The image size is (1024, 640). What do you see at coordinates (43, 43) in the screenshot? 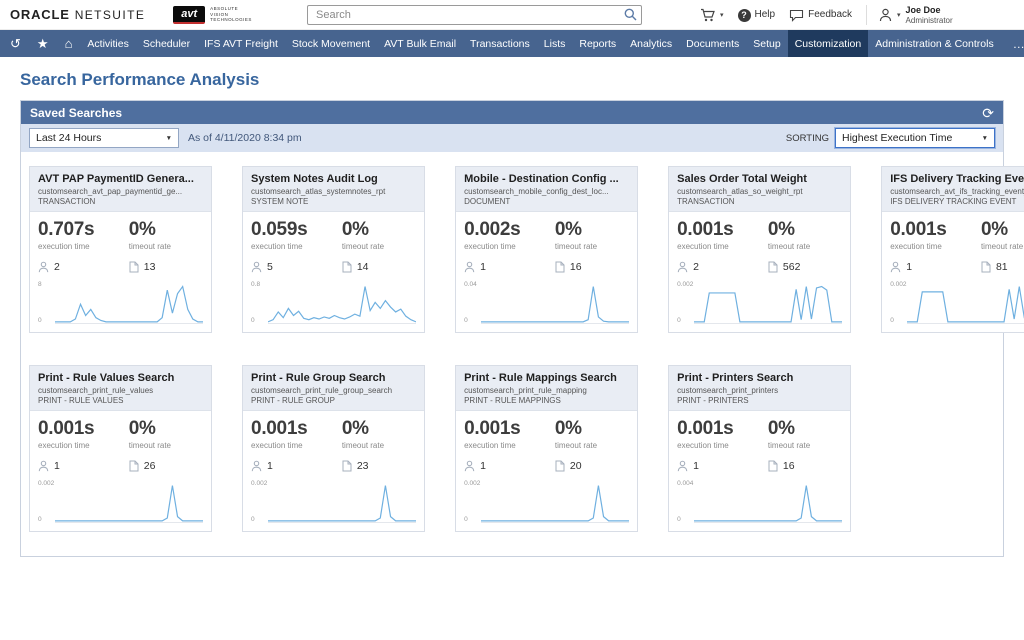
I see `shortcuts-star-icon: ★` at bounding box center [43, 43].